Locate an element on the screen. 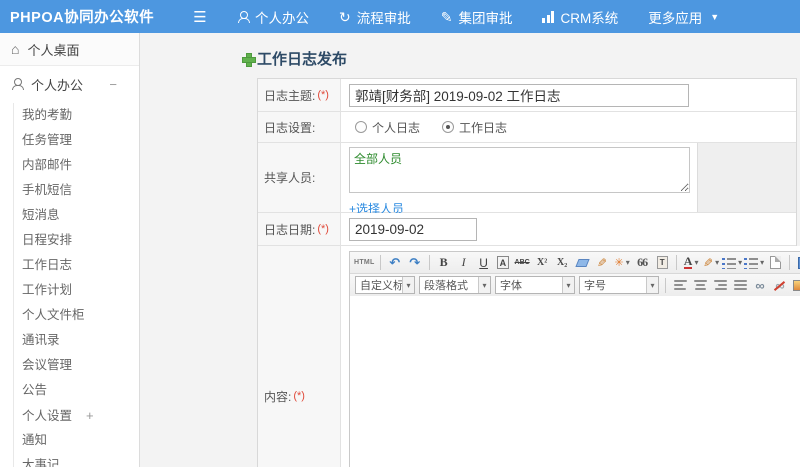 Image resolution: width=800 pixels, height=467 pixels. menu-toggle-icon: ☰ is located at coordinates (200, 17).